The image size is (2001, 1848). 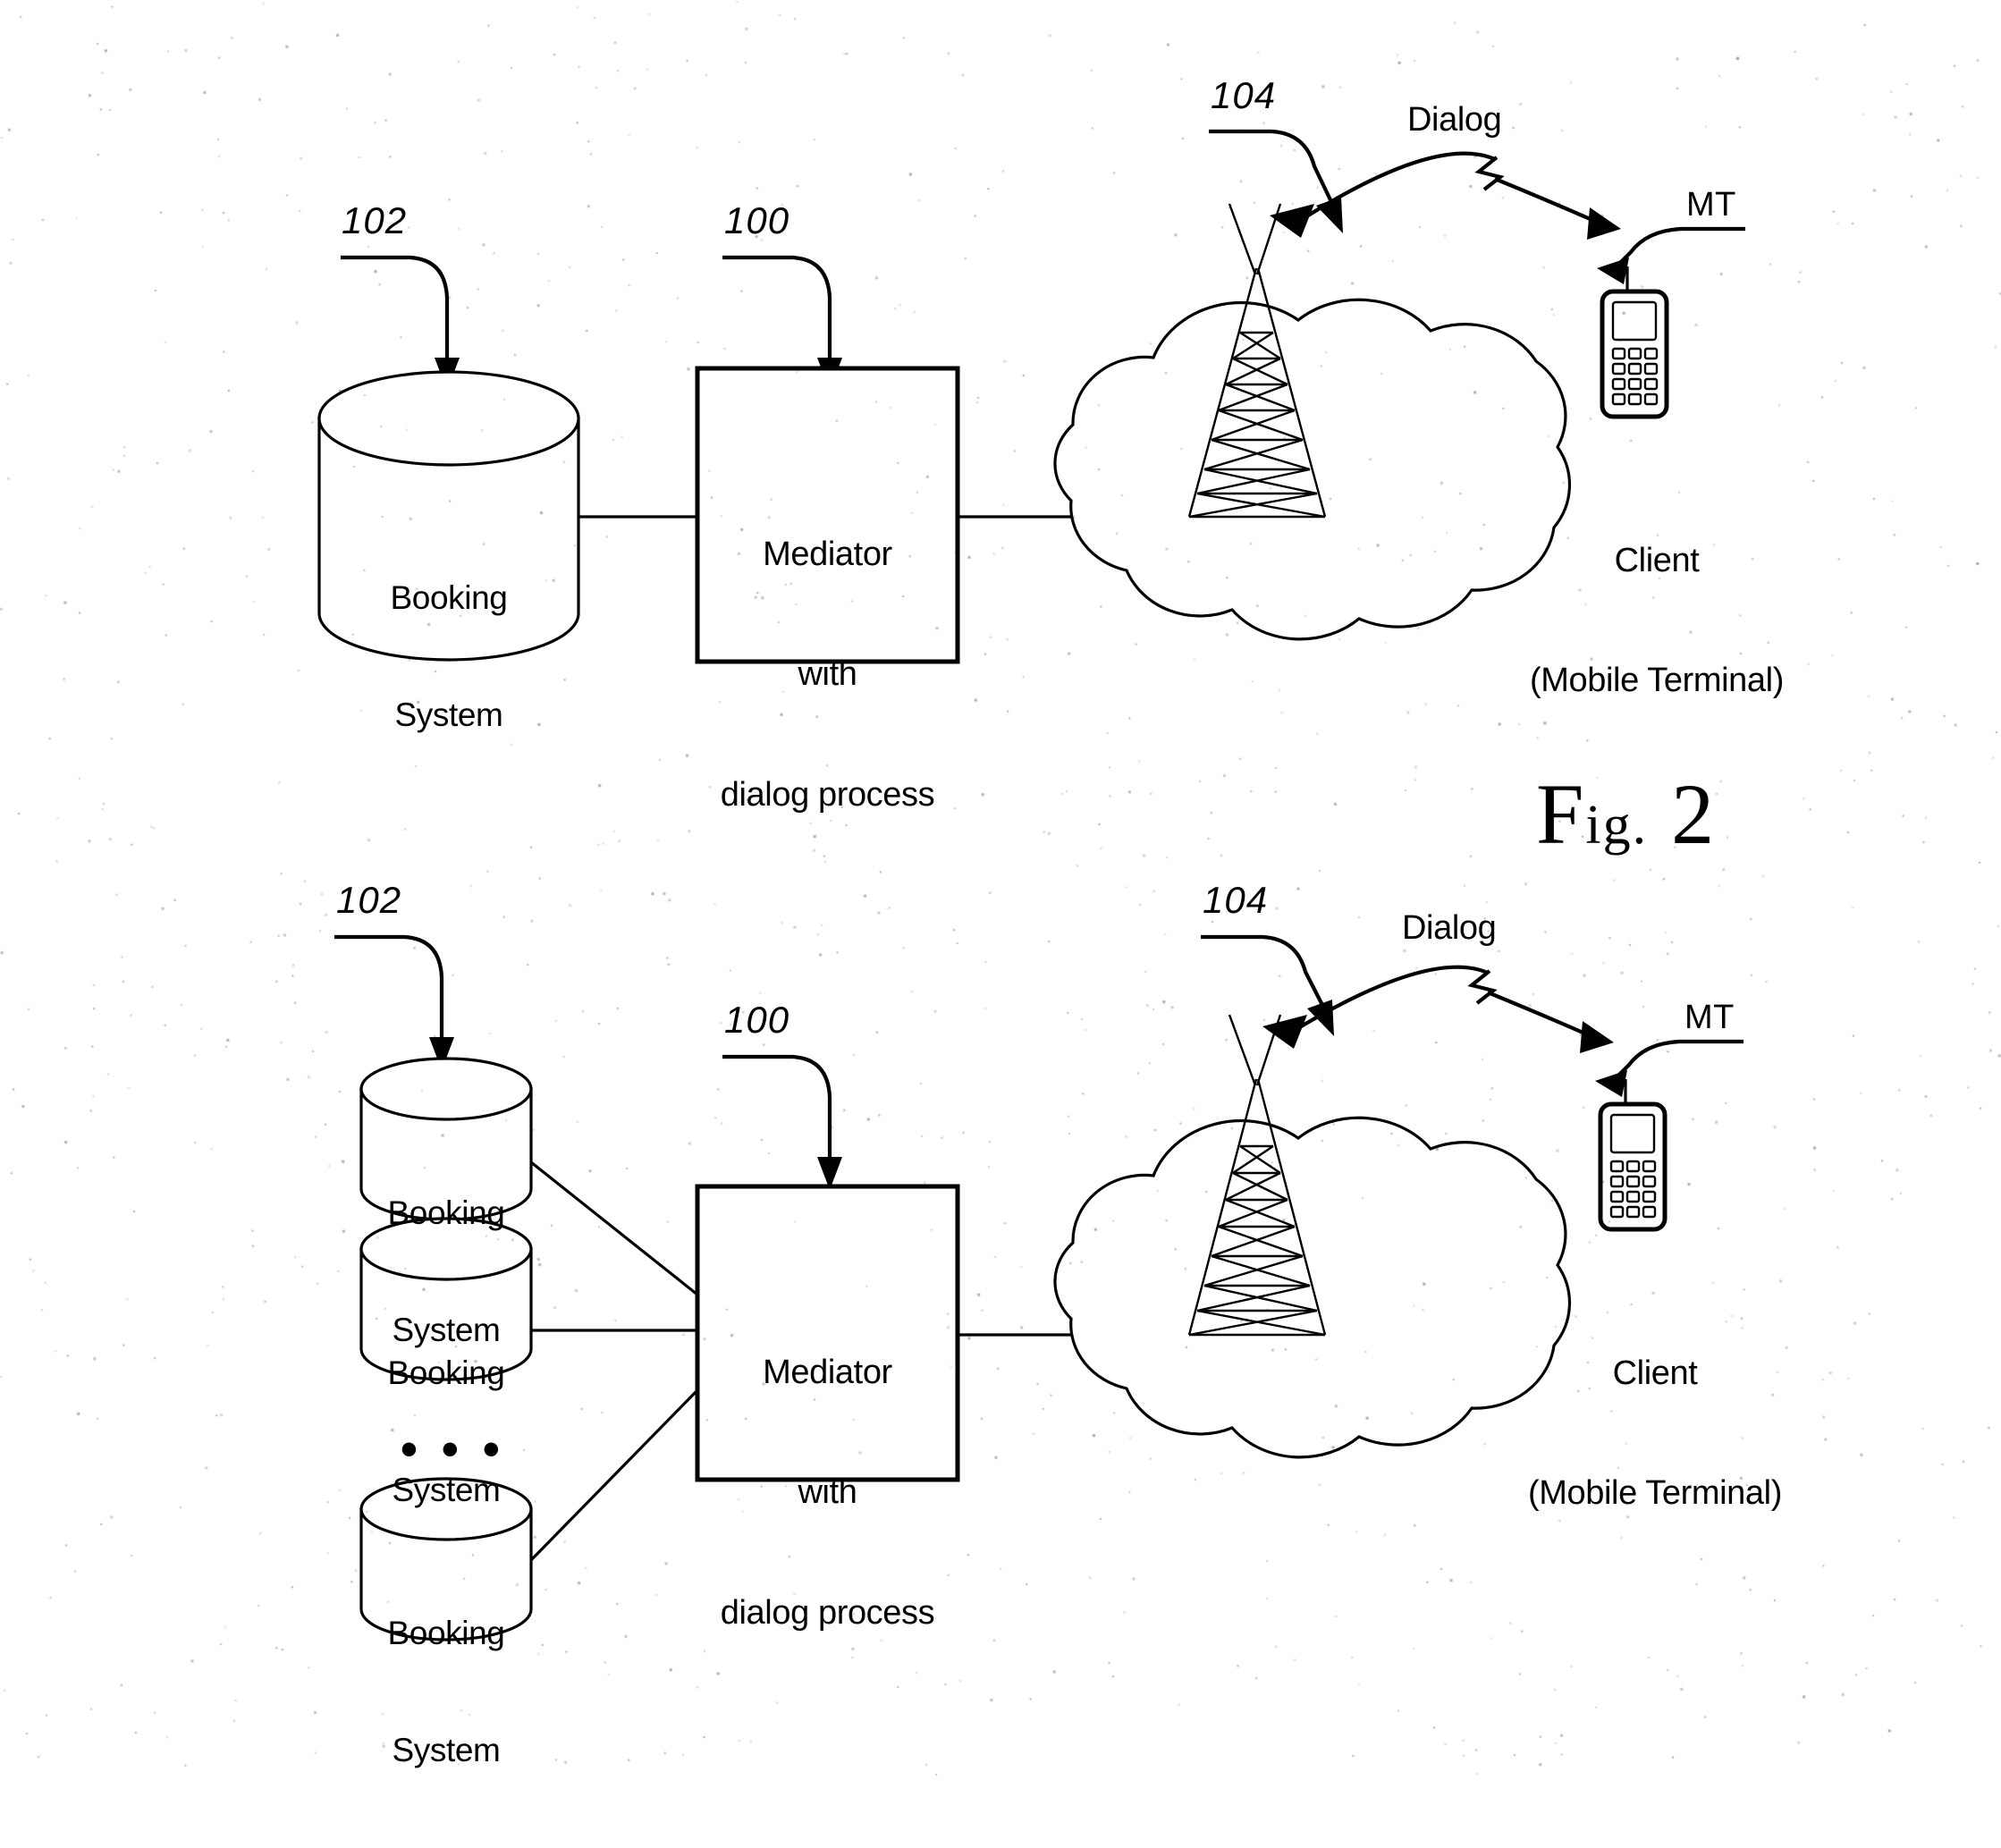 What do you see at coordinates (449, 657) in the screenshot?
I see `booking-system-label-top: Booking System` at bounding box center [449, 657].